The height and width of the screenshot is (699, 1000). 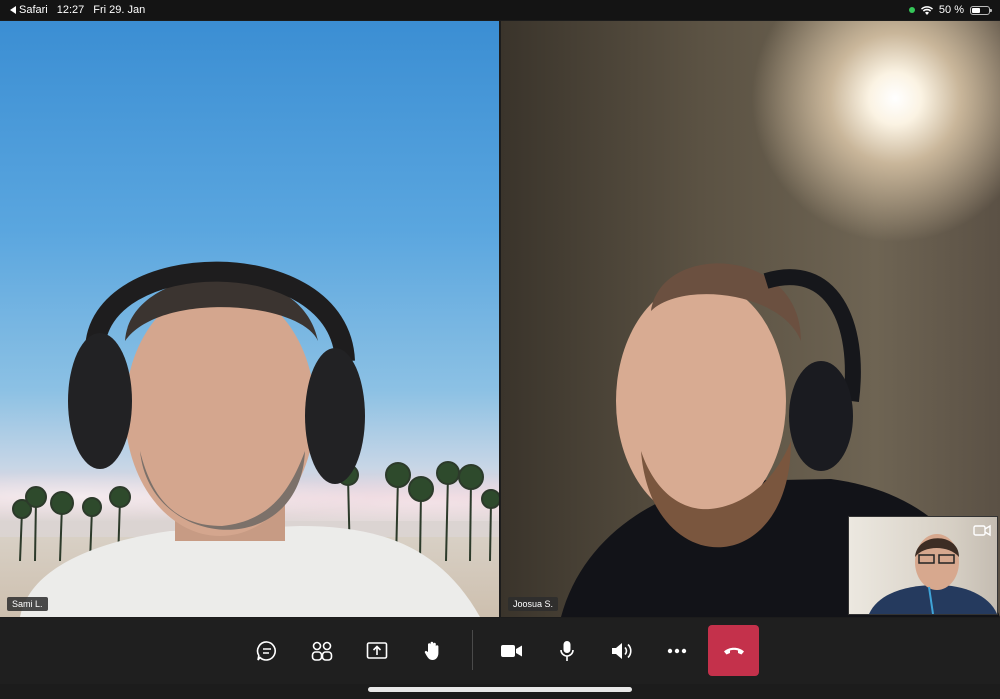 I want to click on home-indicator, so click(x=500, y=689).